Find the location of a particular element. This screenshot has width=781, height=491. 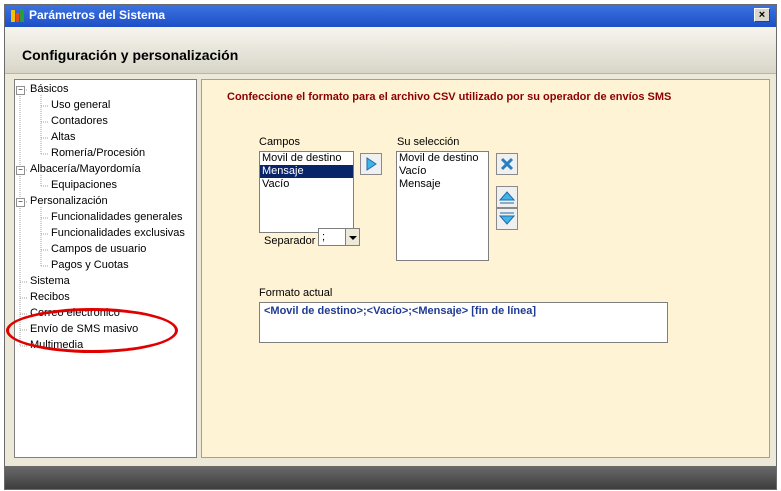

tree-item-altas: Altas is located at coordinates (63, 137).